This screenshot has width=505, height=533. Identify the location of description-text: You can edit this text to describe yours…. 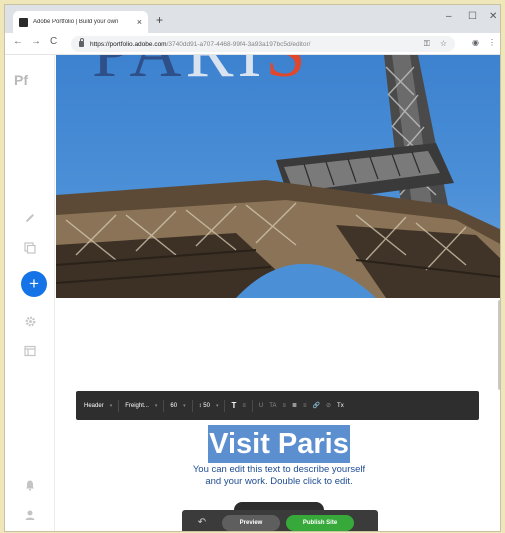
(279, 476).